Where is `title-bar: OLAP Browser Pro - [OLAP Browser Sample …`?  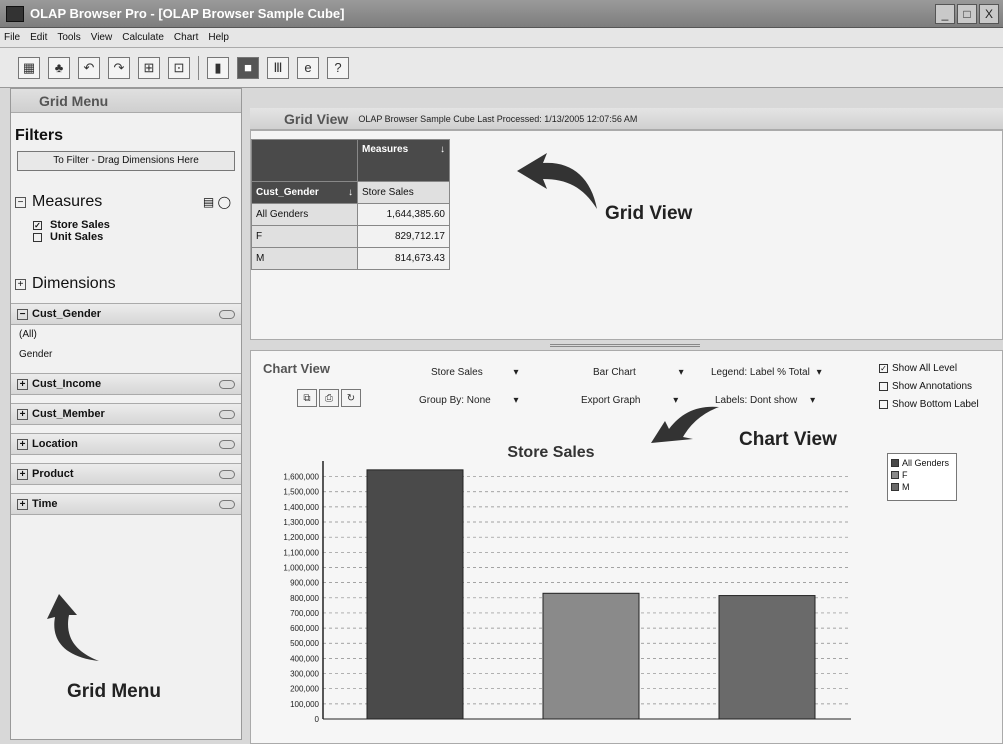
title-bar: OLAP Browser Pro - [OLAP Browser Sample … is located at coordinates (501, 14).